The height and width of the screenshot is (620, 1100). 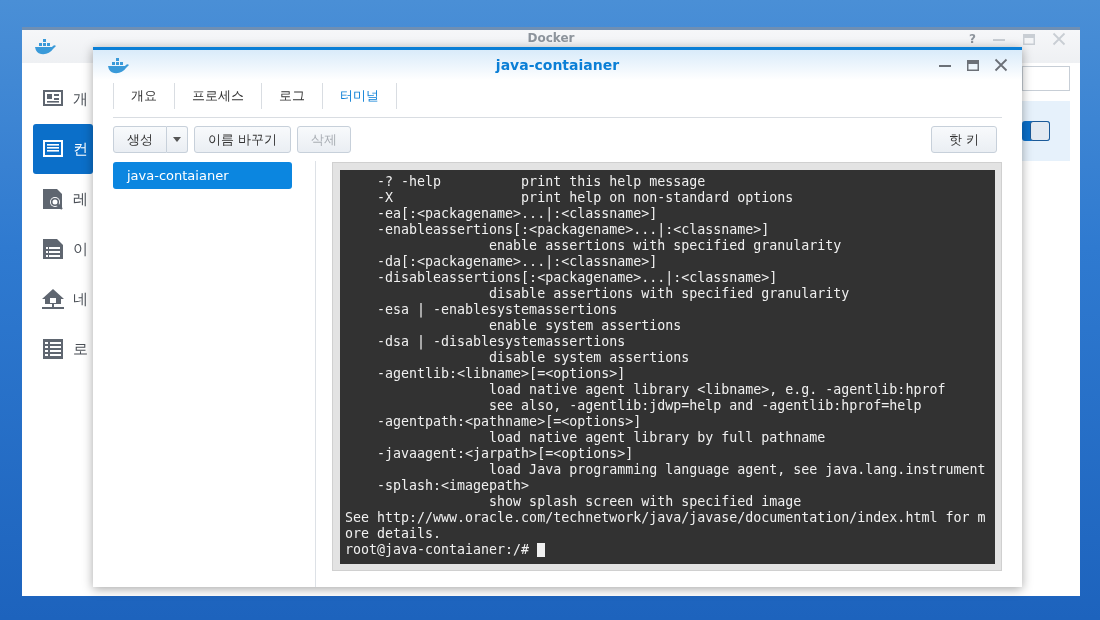 I want to click on terminal-line: -dsa | -disablesystemassertions, so click(x=501, y=342).